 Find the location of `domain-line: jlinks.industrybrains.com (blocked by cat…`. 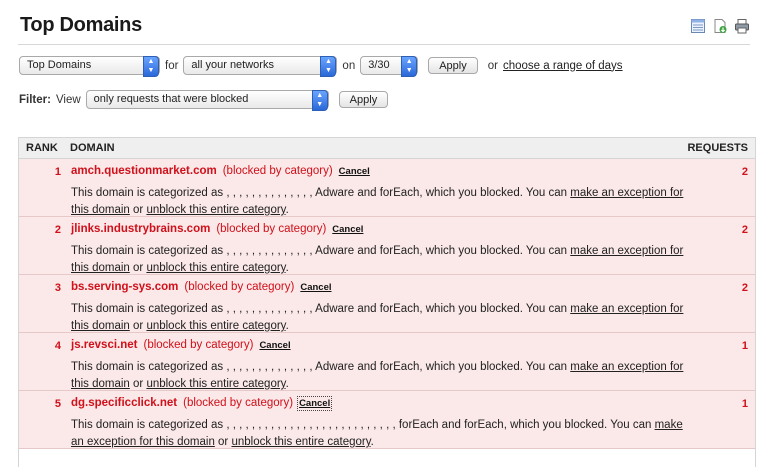

domain-line: jlinks.industrybrains.com (blocked by cat… is located at coordinates (217, 229).